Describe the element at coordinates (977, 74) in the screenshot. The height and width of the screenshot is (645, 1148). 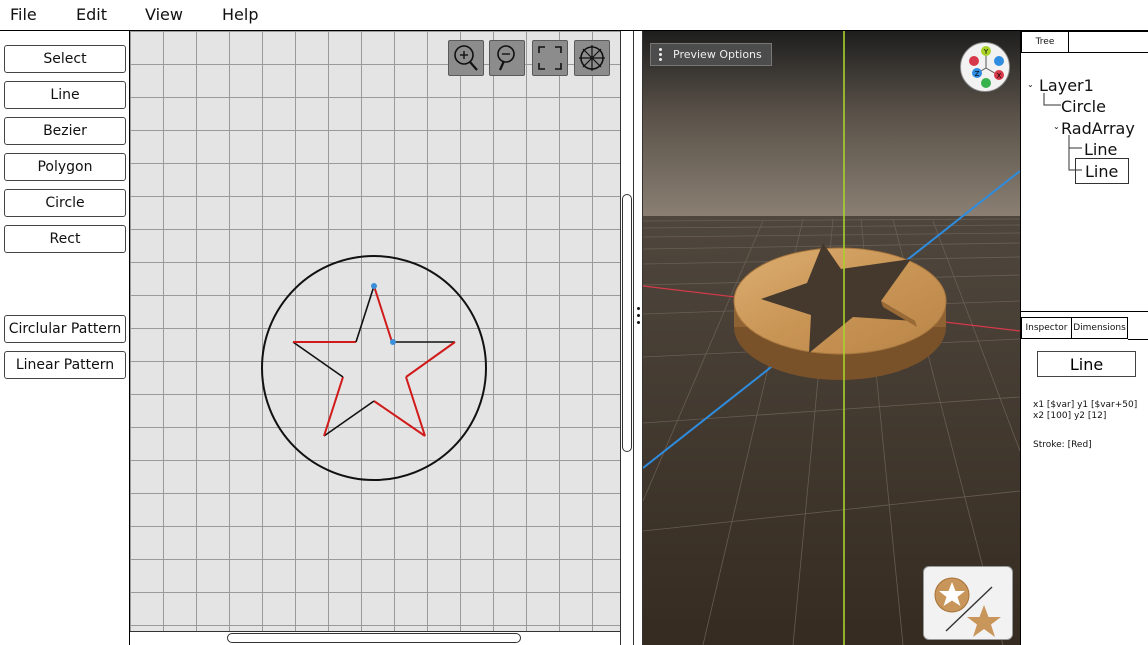
I see `gizmo-axis-z: Z` at that location.